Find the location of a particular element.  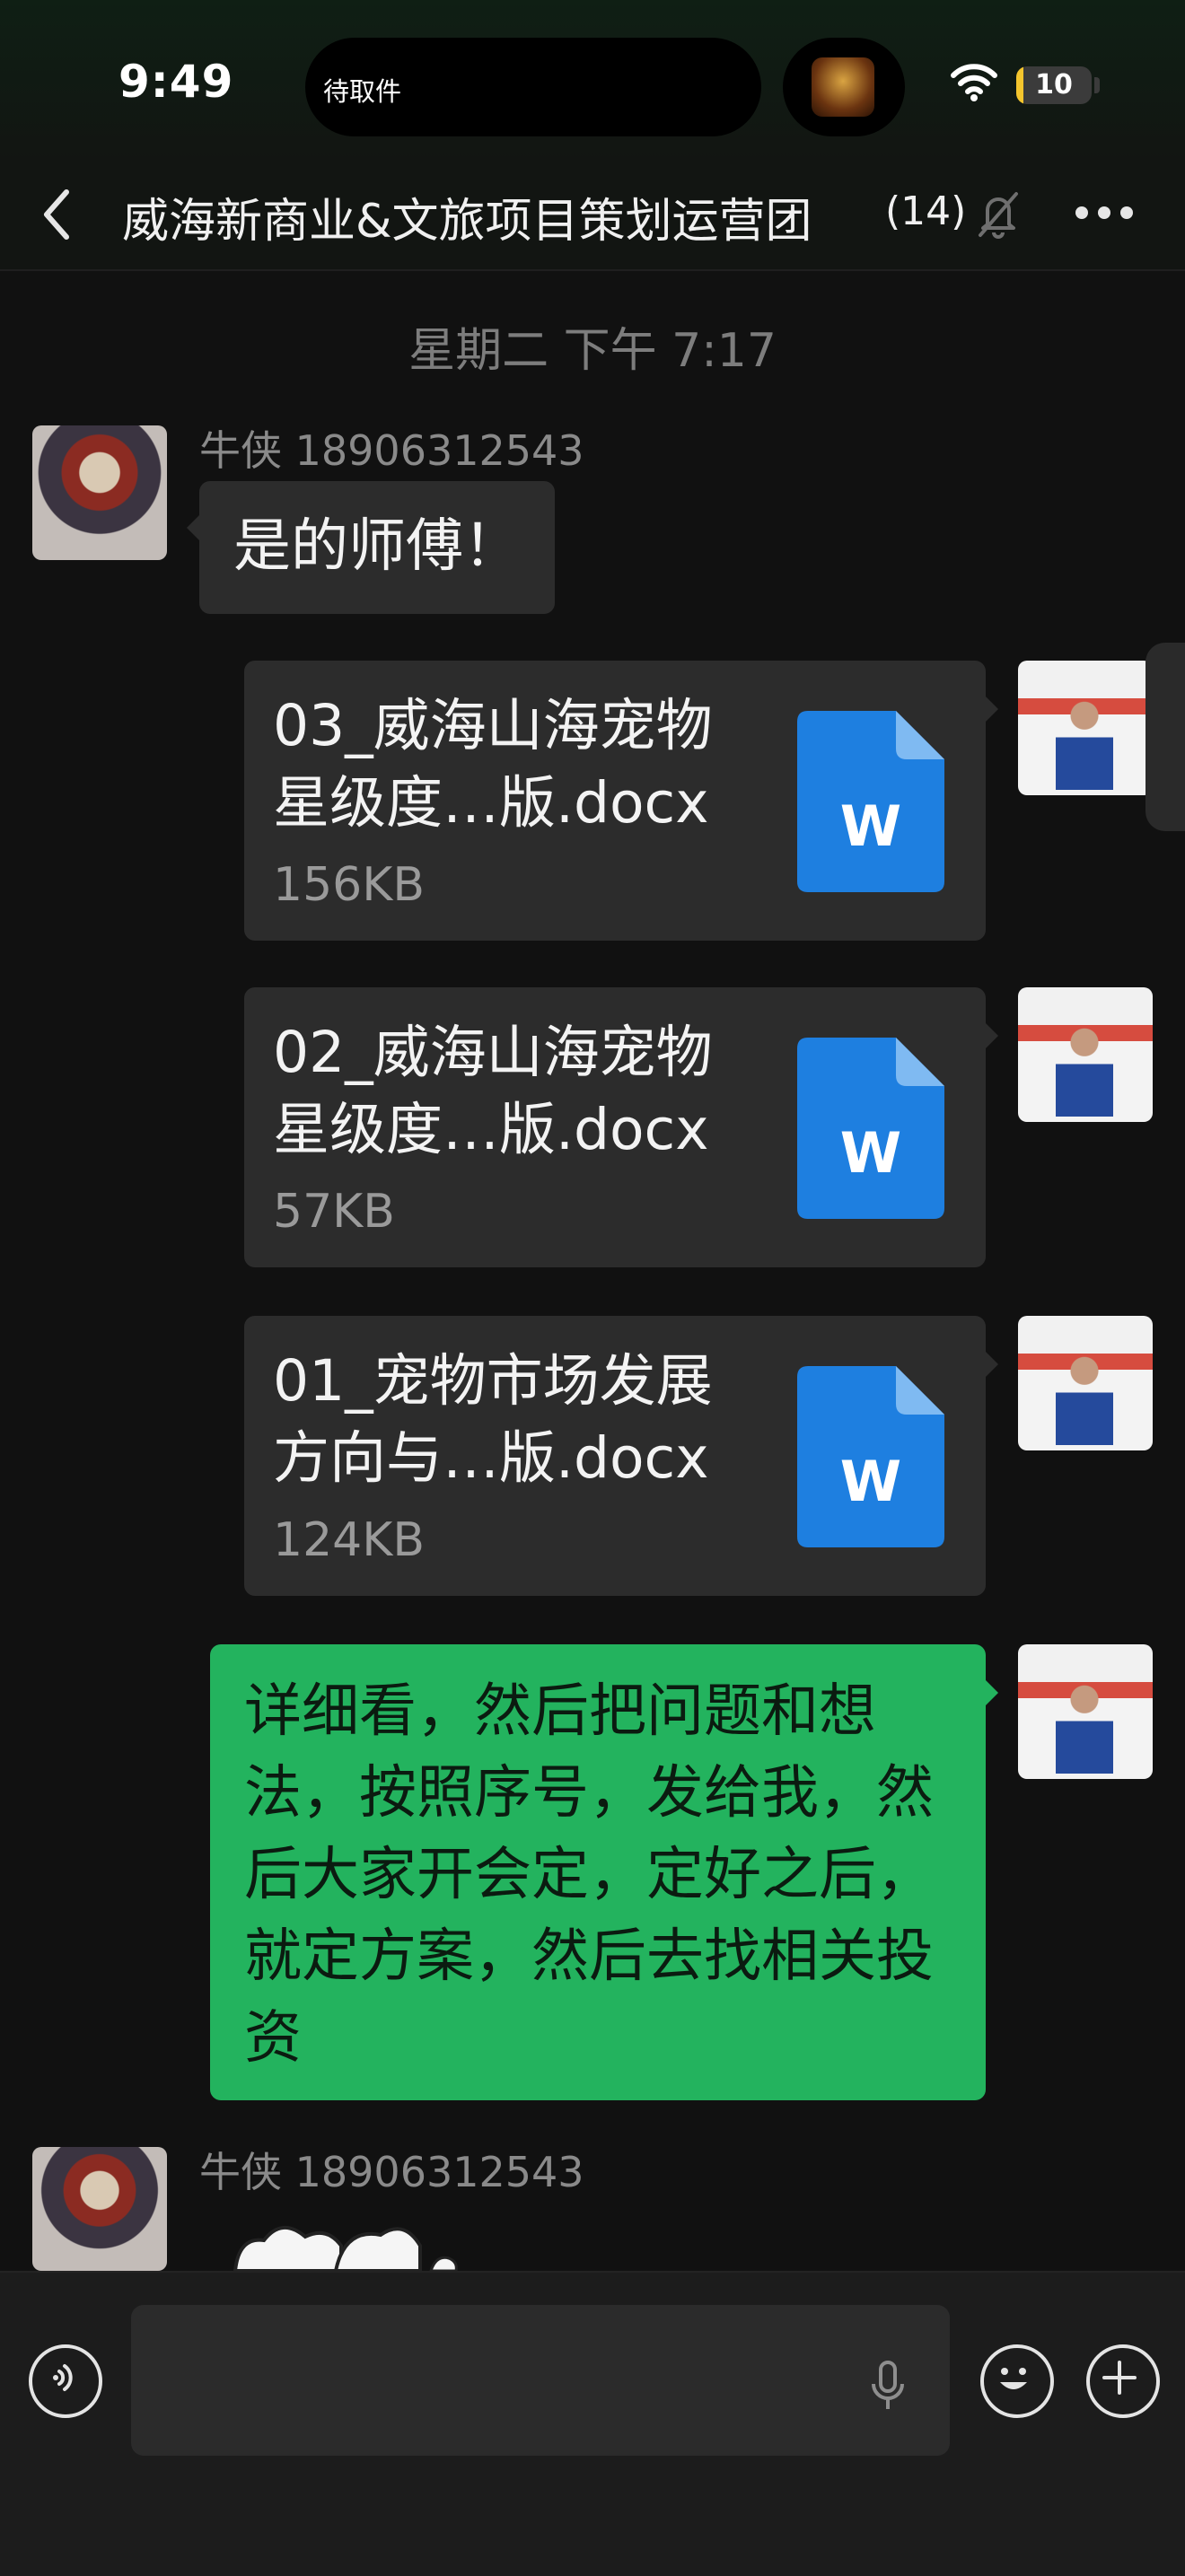

input-bar is located at coordinates (592, 2423).